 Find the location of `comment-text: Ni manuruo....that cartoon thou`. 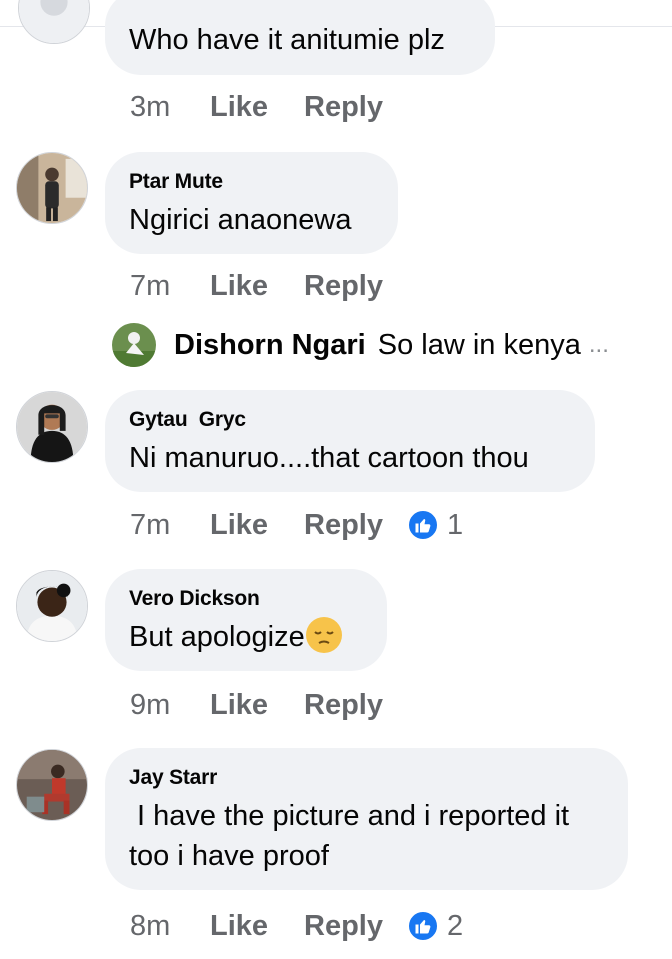

comment-text: Ni manuruo....that cartoon thou is located at coordinates (329, 458).